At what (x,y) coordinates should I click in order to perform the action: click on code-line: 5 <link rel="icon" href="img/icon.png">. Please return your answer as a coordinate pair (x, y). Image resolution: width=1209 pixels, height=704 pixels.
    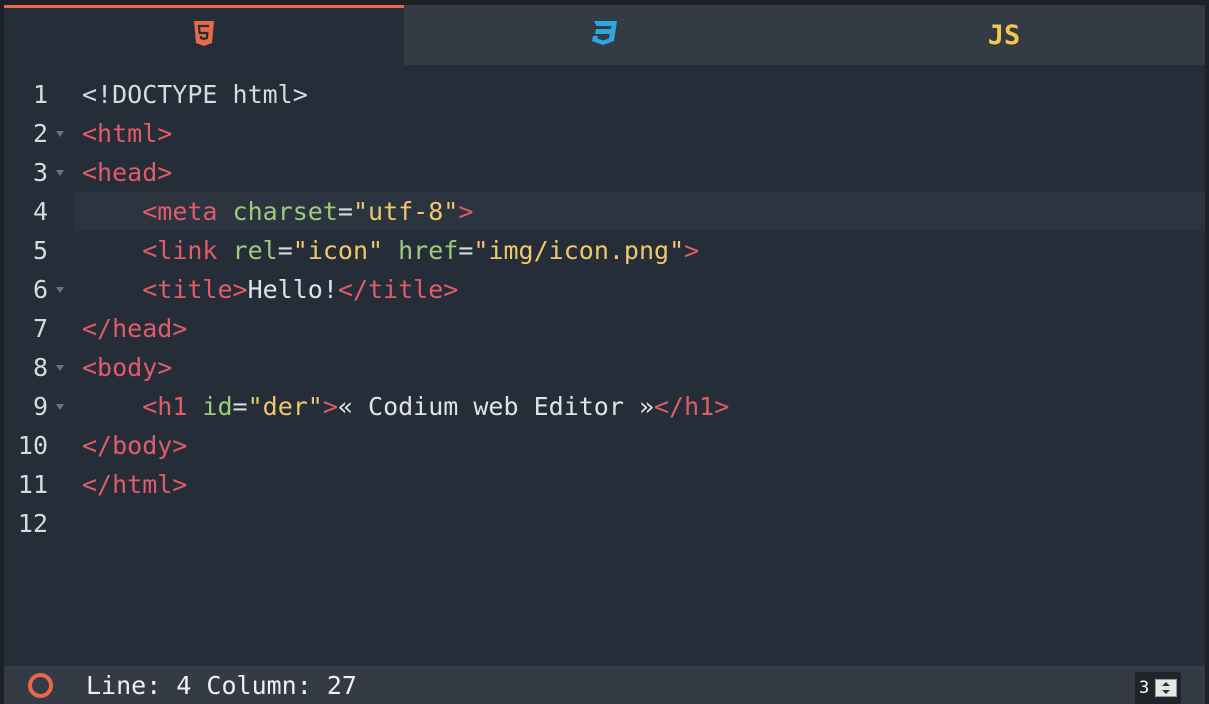
    Looking at the image, I should click on (604, 250).